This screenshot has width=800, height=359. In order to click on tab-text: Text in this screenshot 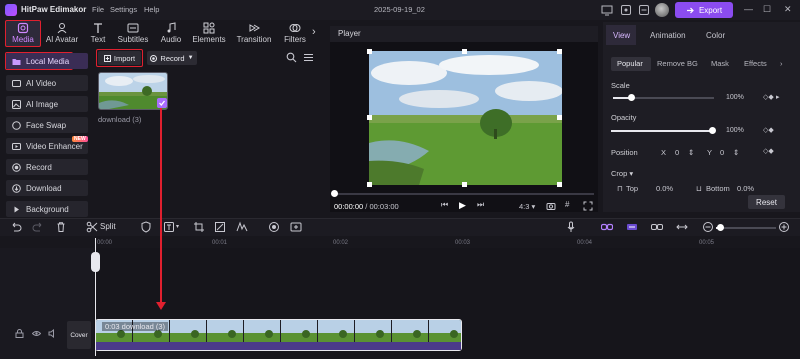, I will do `click(98, 34)`.